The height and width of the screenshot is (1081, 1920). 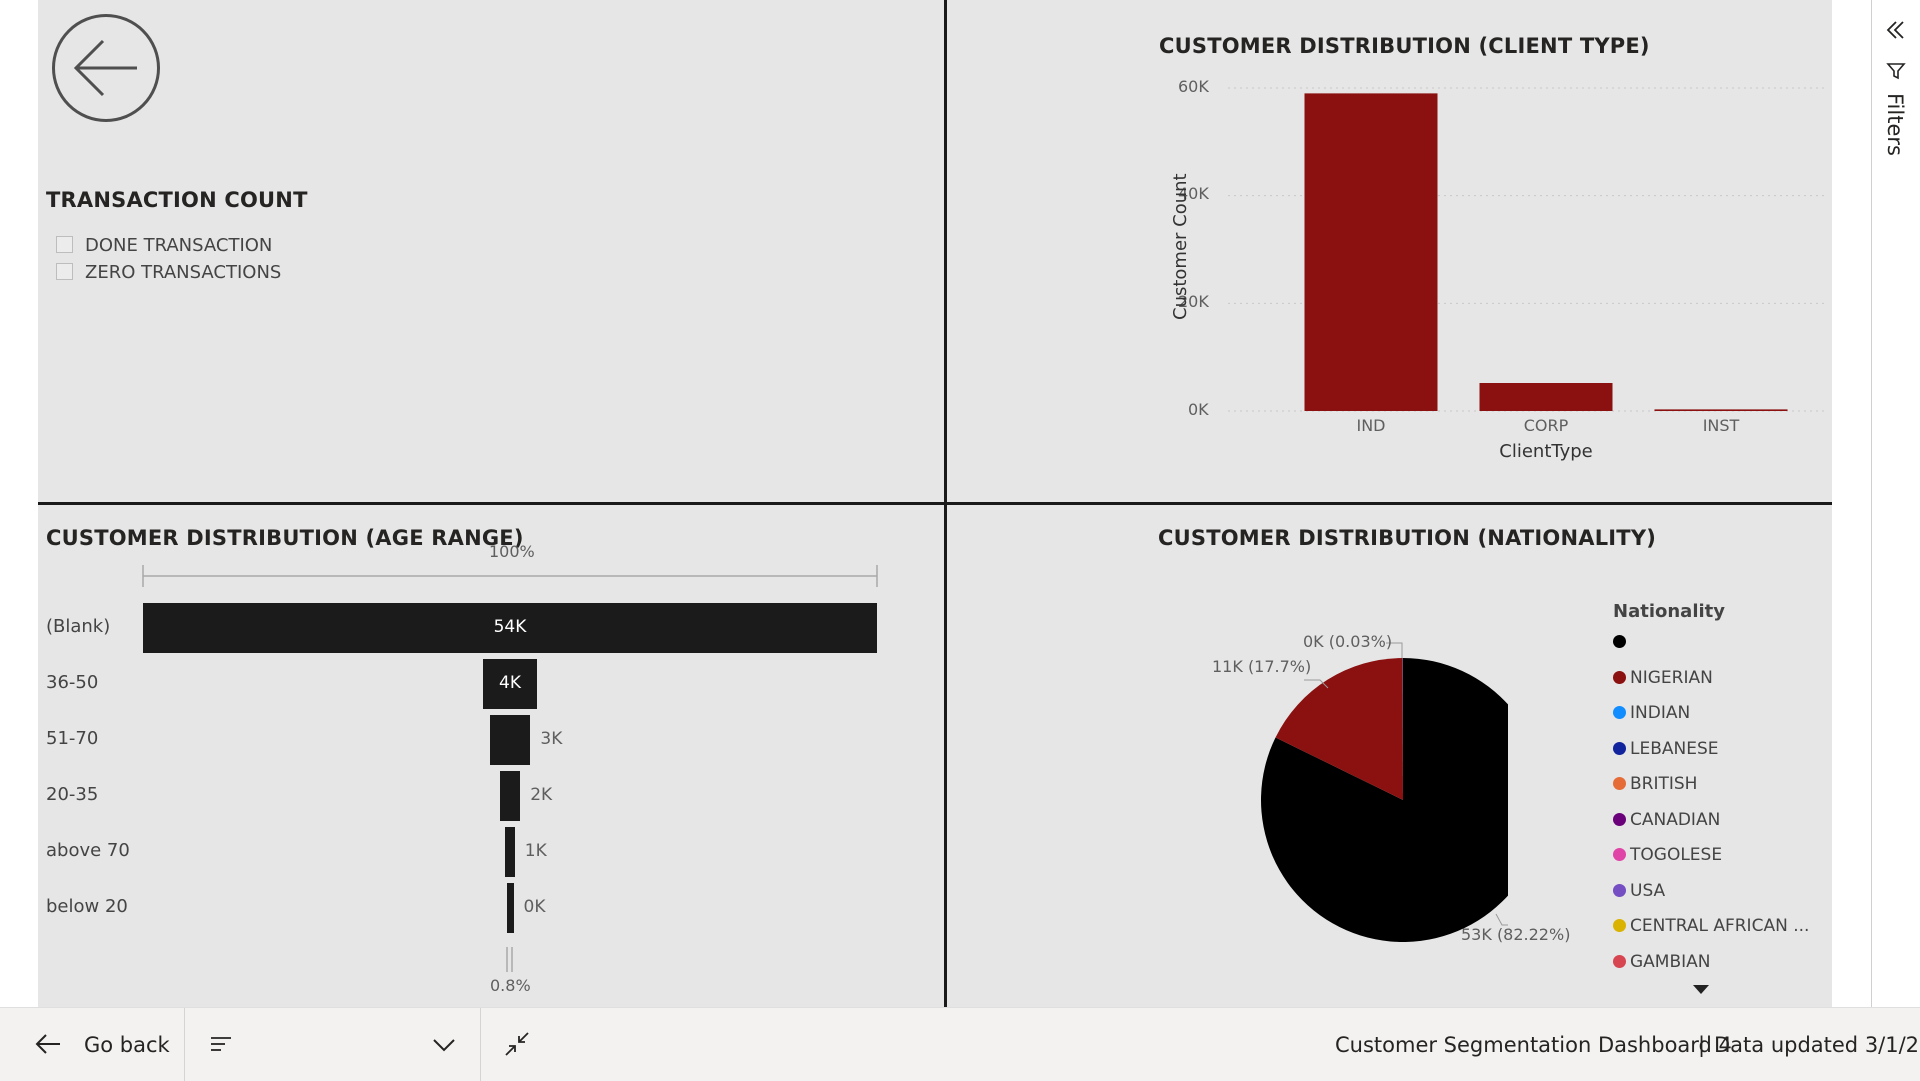 I want to click on filter-icon, so click(x=1896, y=71).